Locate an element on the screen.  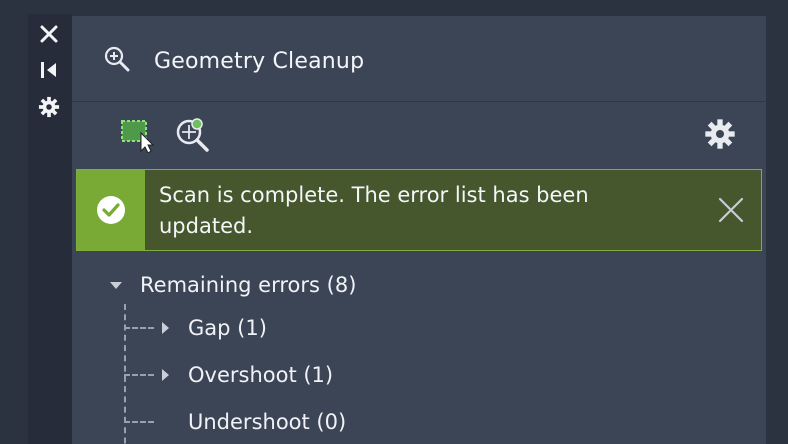
error-category-gap: Gap (1) is located at coordinates (195, 328).